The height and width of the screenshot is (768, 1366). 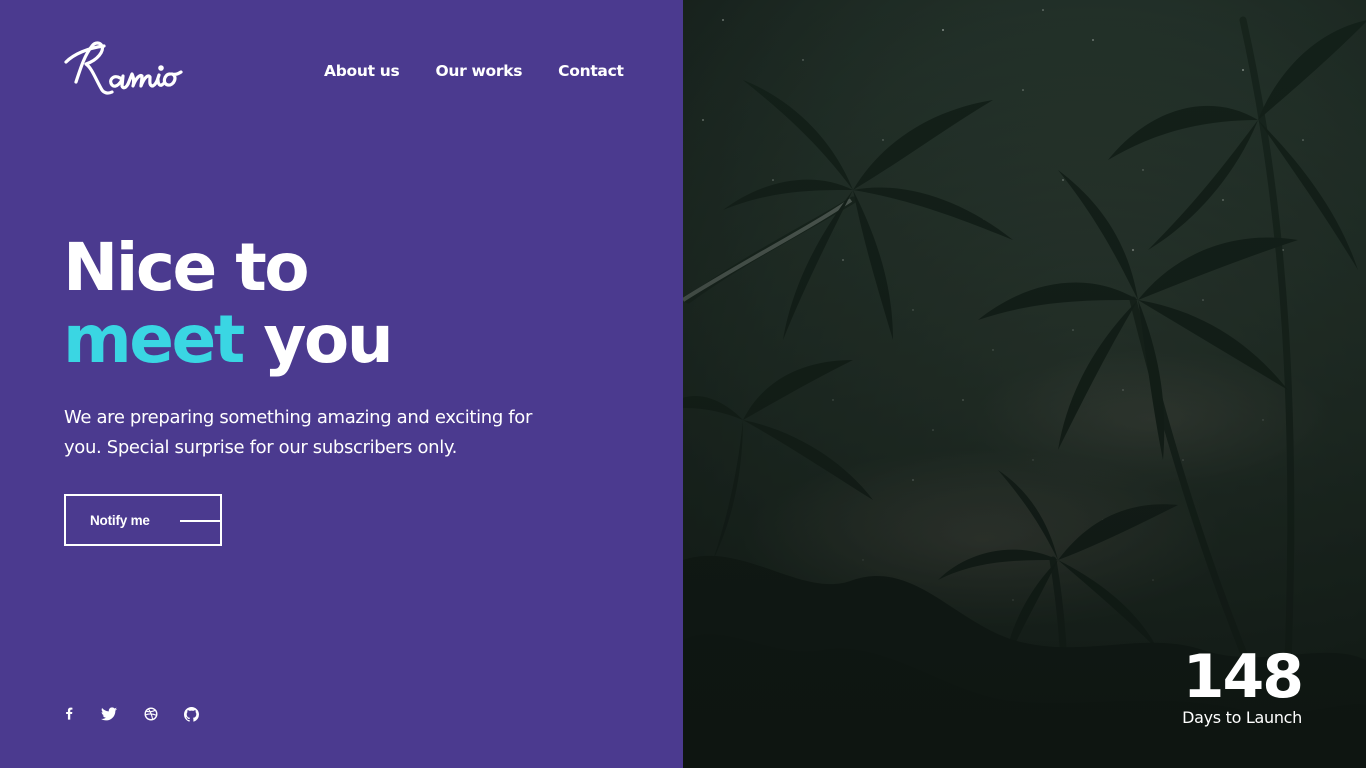 I want to click on facebook-icon, so click(x=69, y=714).